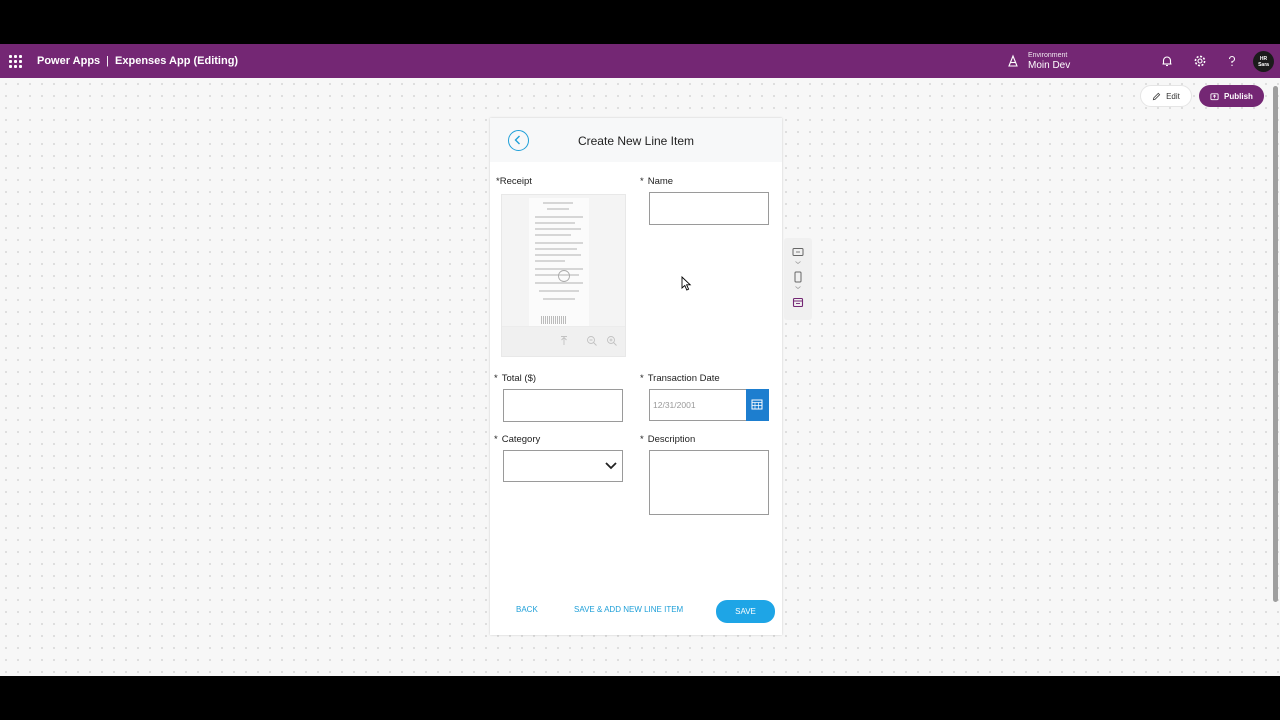 Image resolution: width=1280 pixels, height=720 pixels. Describe the element at coordinates (527, 609) in the screenshot. I see `back-button: BACK` at that location.